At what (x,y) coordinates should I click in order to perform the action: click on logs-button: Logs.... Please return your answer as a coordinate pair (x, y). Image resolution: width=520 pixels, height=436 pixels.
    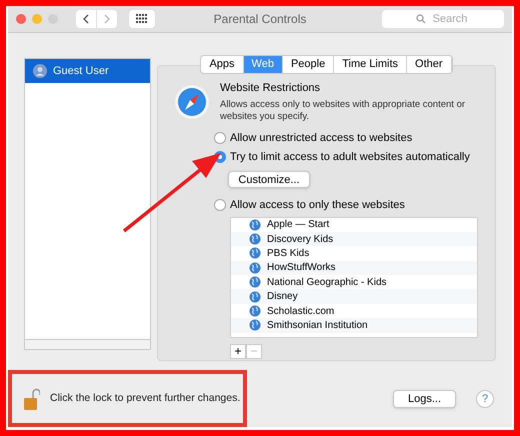
    Looking at the image, I should click on (424, 399).